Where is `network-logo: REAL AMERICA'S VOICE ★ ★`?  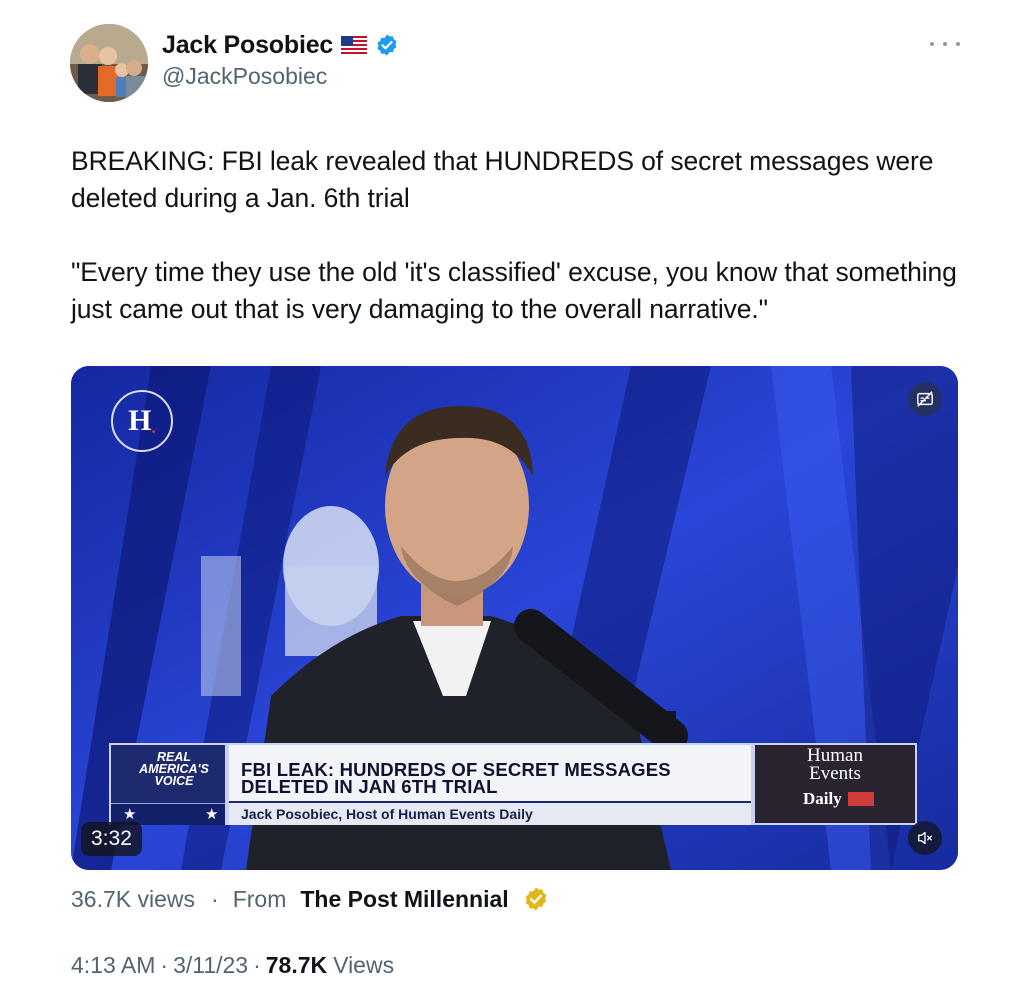 network-logo: REAL AMERICA'S VOICE ★ ★ is located at coordinates (168, 784).